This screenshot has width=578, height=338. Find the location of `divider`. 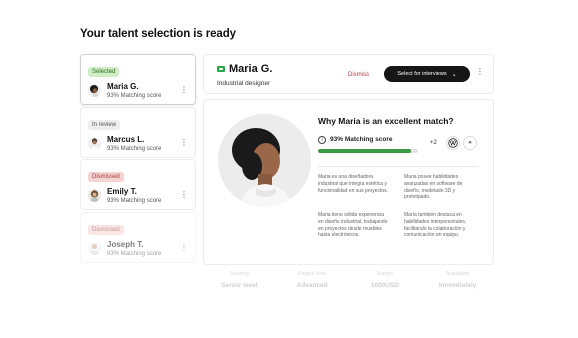

divider is located at coordinates (398, 166).